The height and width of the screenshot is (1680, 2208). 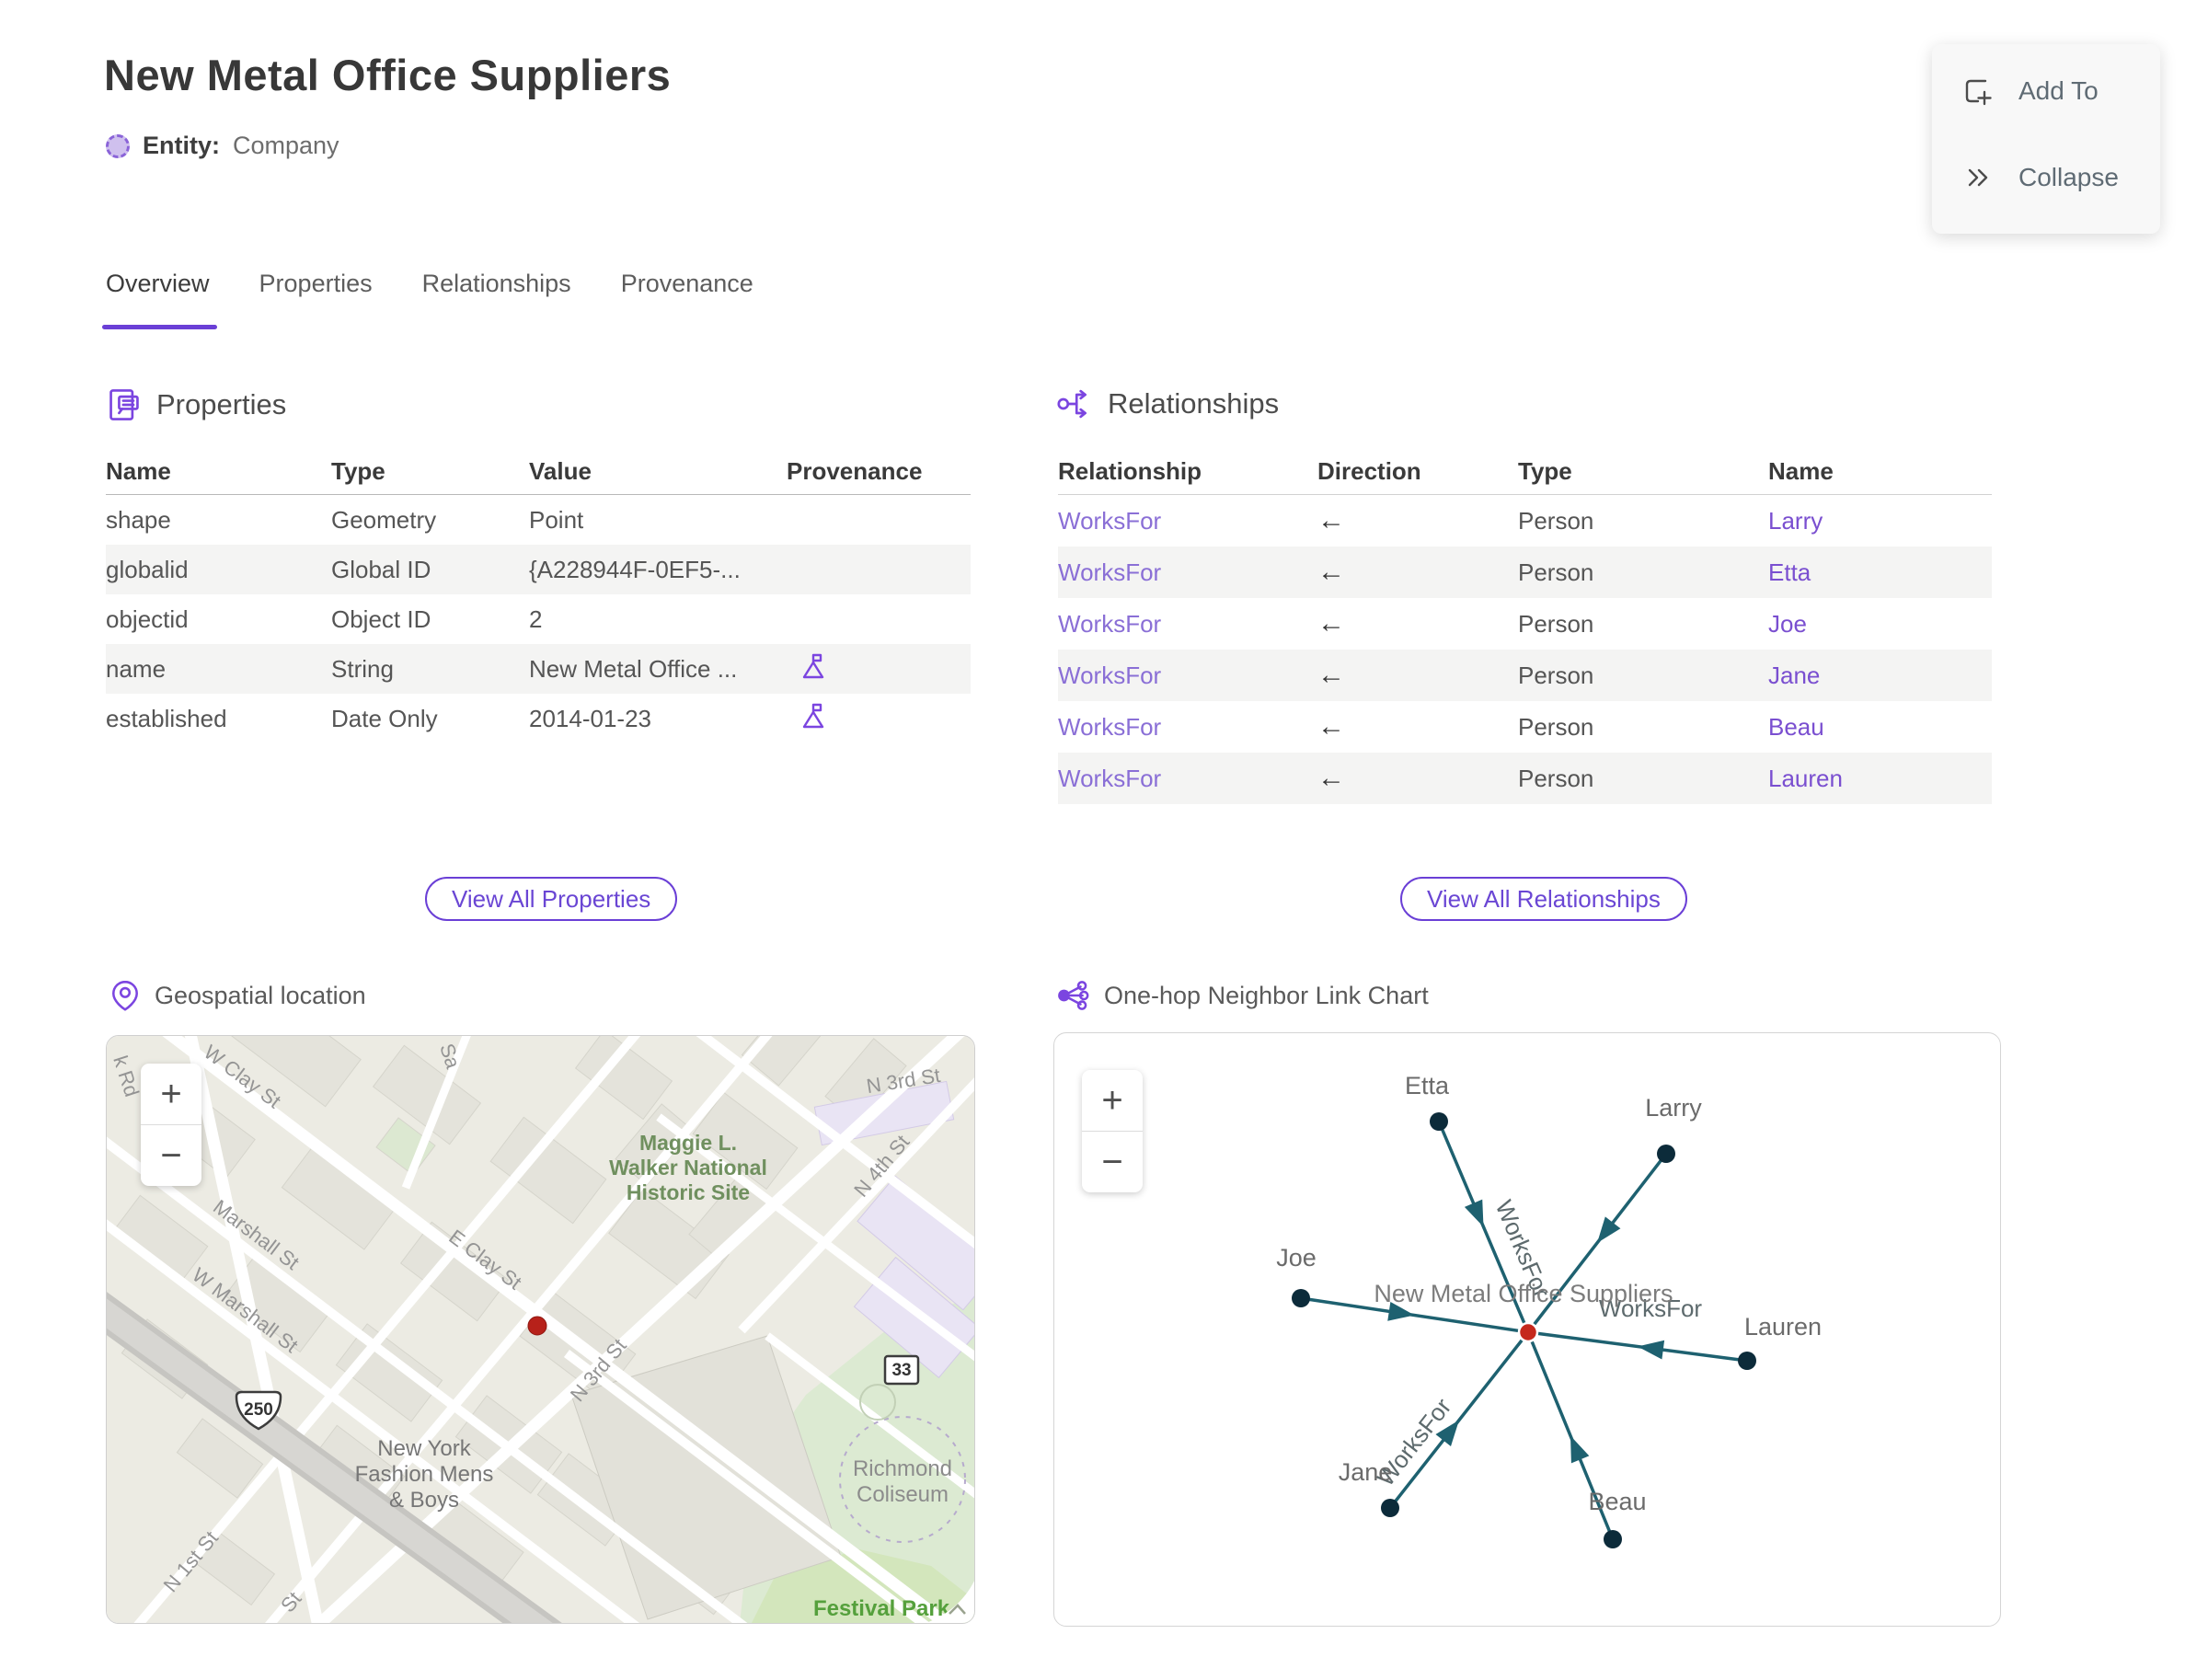 What do you see at coordinates (1390, 1508) in the screenshot?
I see `node-jane` at bounding box center [1390, 1508].